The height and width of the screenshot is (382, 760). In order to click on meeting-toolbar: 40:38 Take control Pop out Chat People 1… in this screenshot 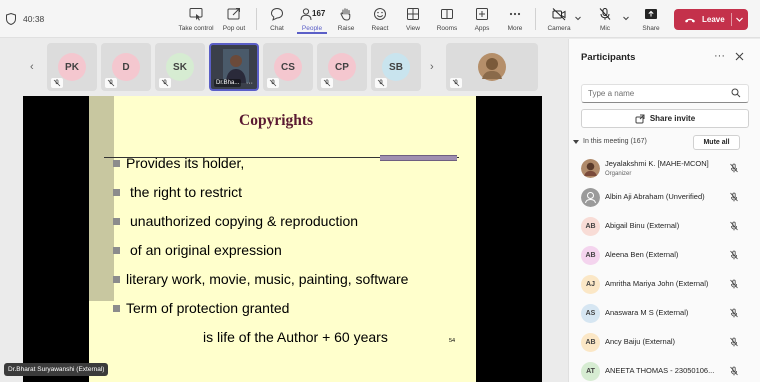, I will do `click(380, 19)`.